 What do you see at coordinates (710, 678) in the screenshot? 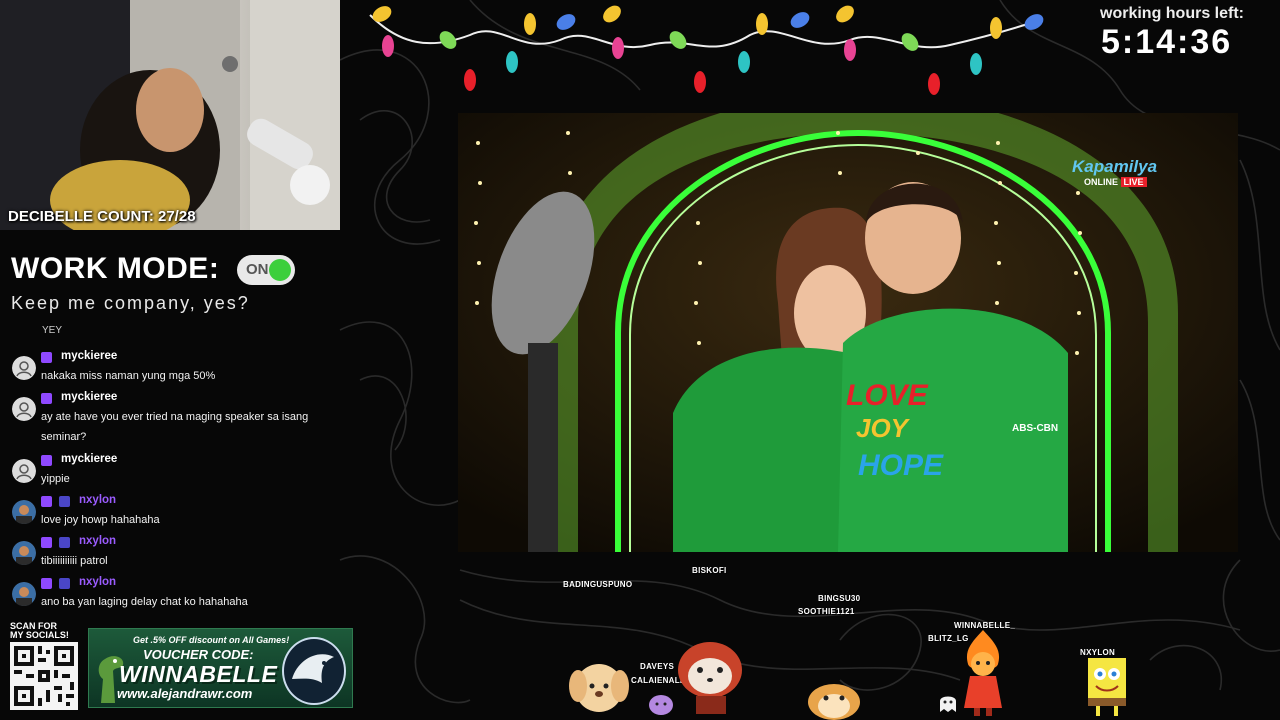
I see `red-panda-sprite-icon` at bounding box center [710, 678].